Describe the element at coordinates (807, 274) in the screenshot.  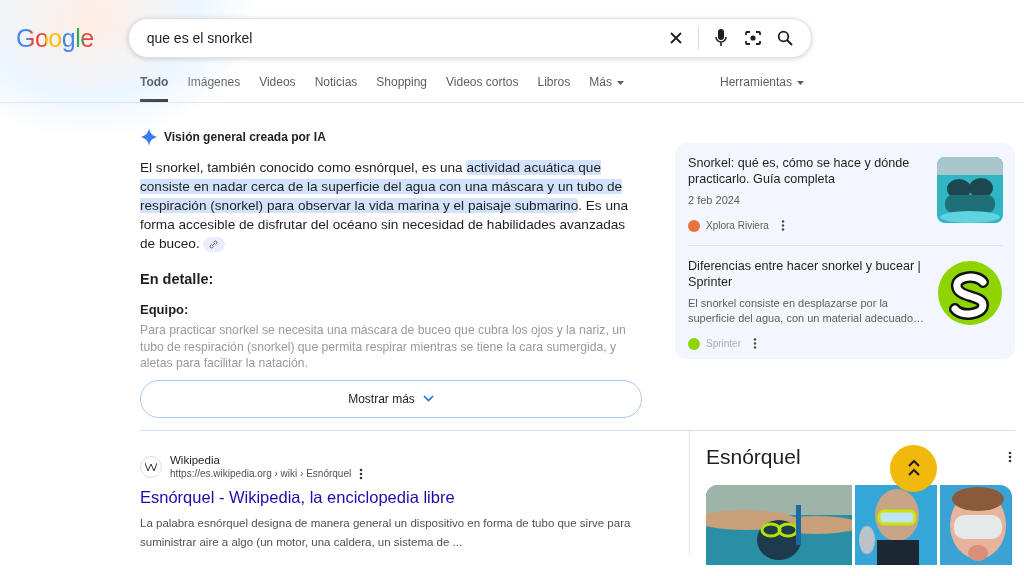
I see `source-title-link: Diferencias entre hacer snorkel y bucear | Sprinter` at that location.